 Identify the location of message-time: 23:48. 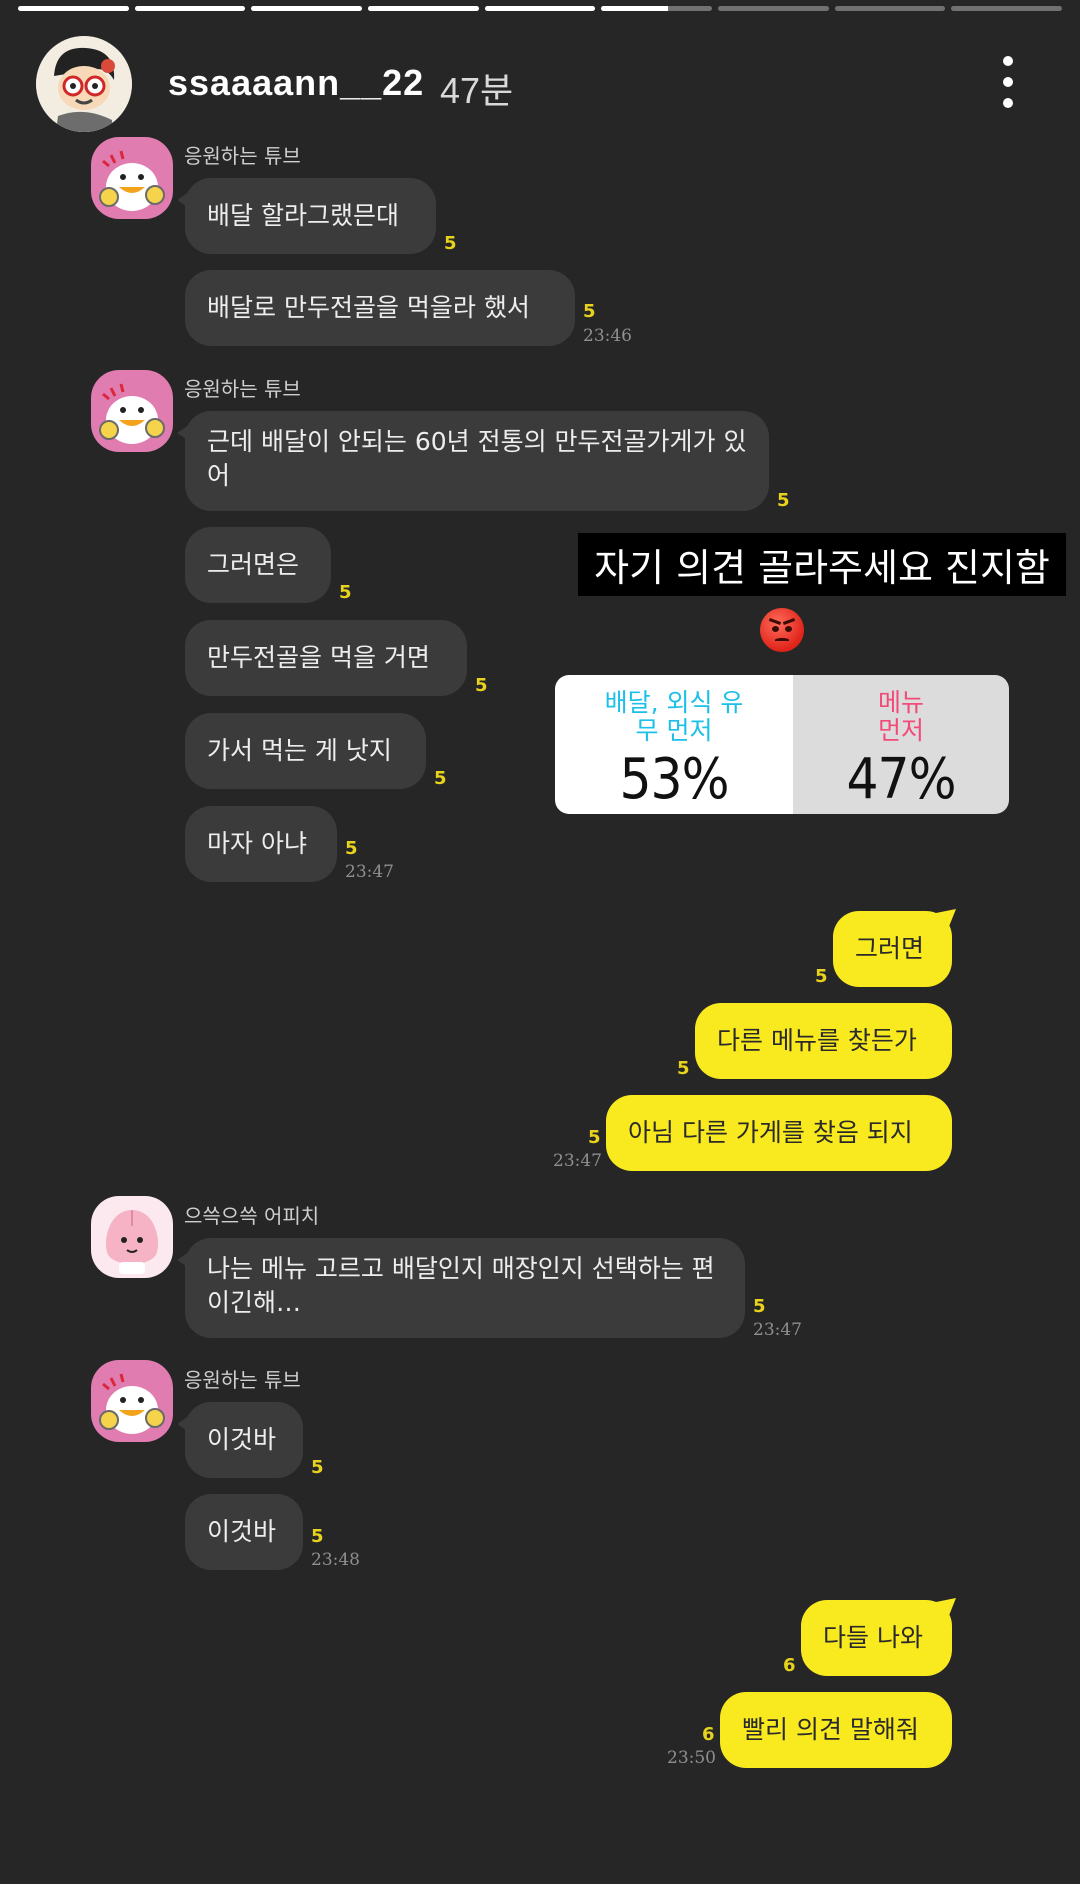
(335, 1560).